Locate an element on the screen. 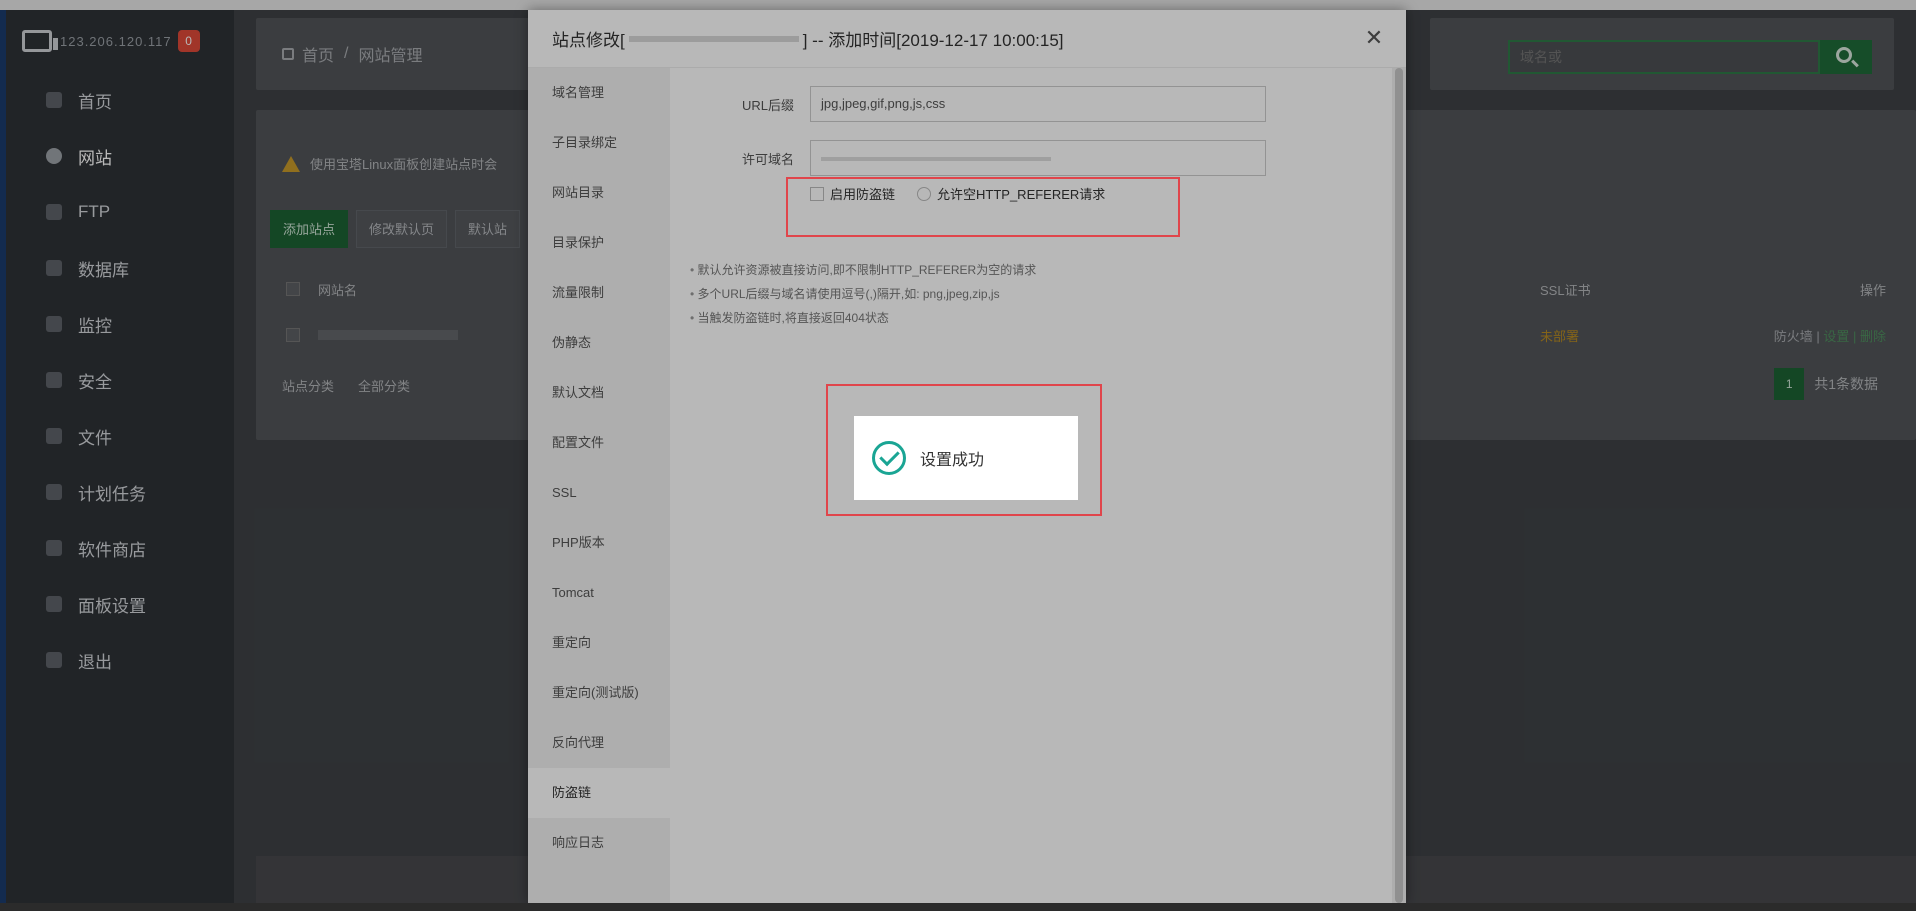 This screenshot has height=911, width=1916. success-toast: 设置成功 is located at coordinates (966, 458).